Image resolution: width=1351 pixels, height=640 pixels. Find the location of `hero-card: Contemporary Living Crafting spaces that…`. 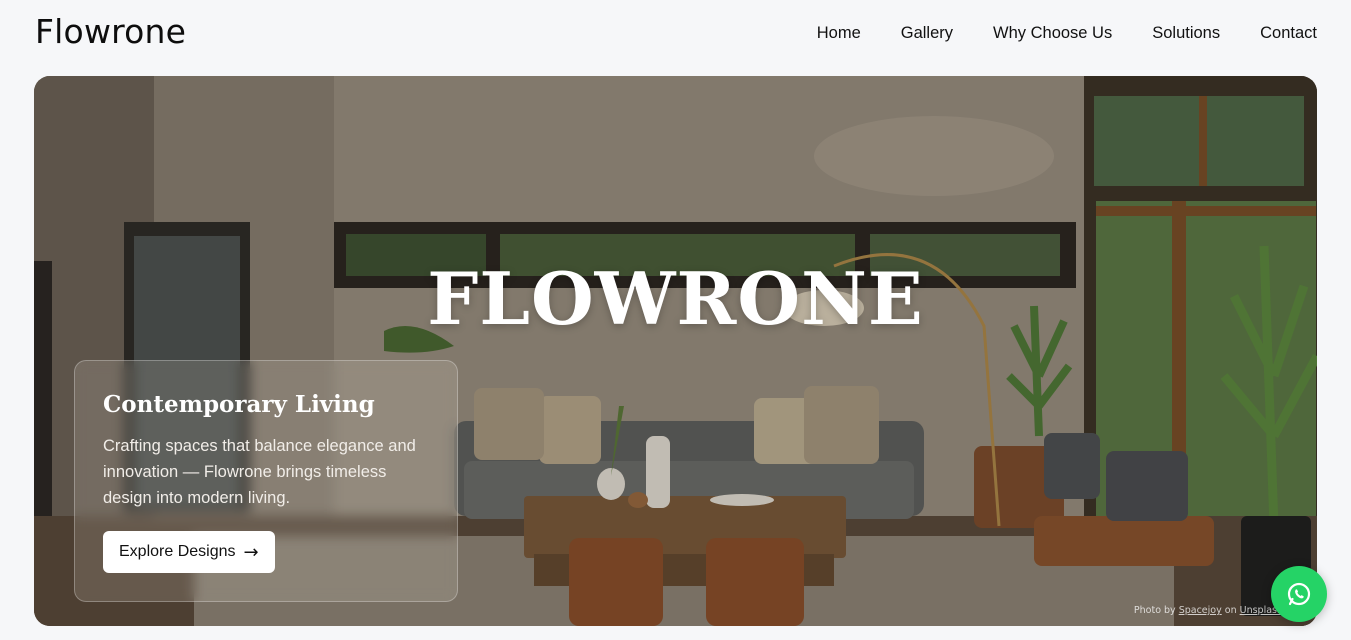

hero-card: Contemporary Living Crafting spaces that… is located at coordinates (266, 481).